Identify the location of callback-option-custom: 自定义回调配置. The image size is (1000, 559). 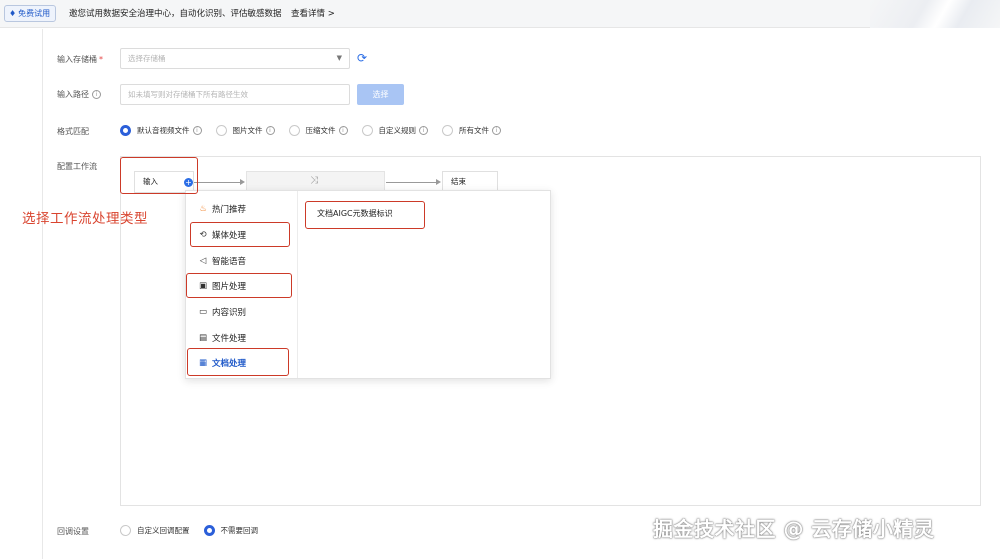
(155, 530).